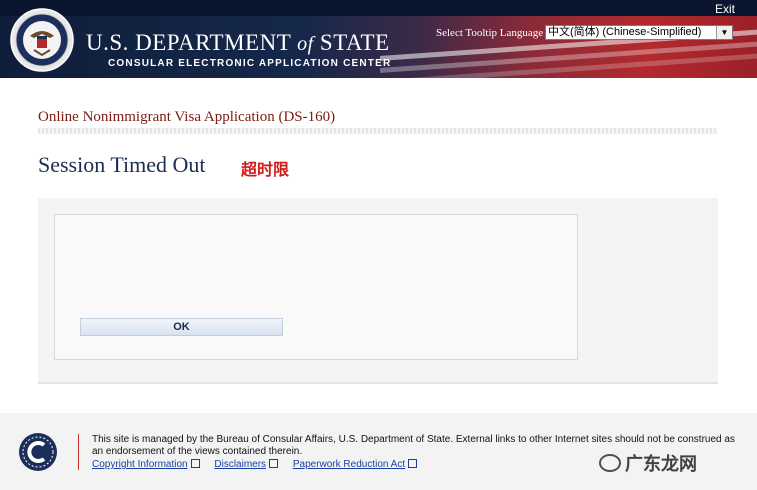  I want to click on link-label: Paperwork Reduction Act, so click(349, 464).